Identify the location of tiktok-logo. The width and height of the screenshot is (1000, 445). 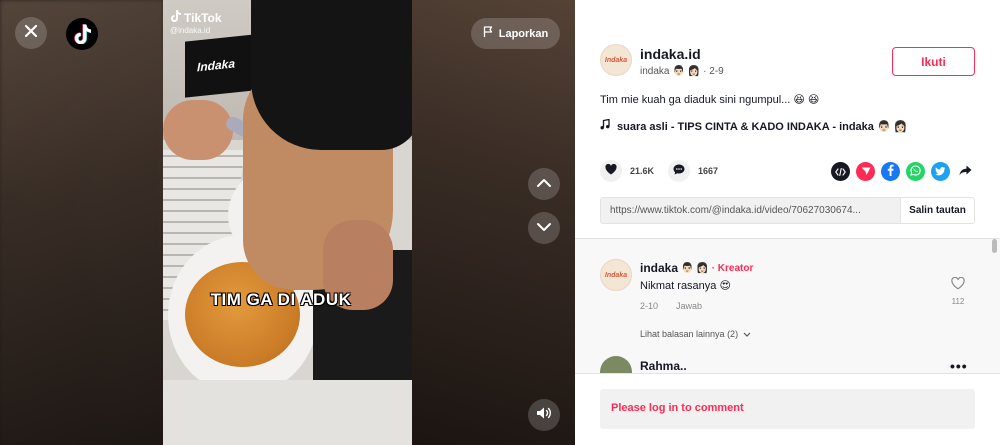
(82, 34).